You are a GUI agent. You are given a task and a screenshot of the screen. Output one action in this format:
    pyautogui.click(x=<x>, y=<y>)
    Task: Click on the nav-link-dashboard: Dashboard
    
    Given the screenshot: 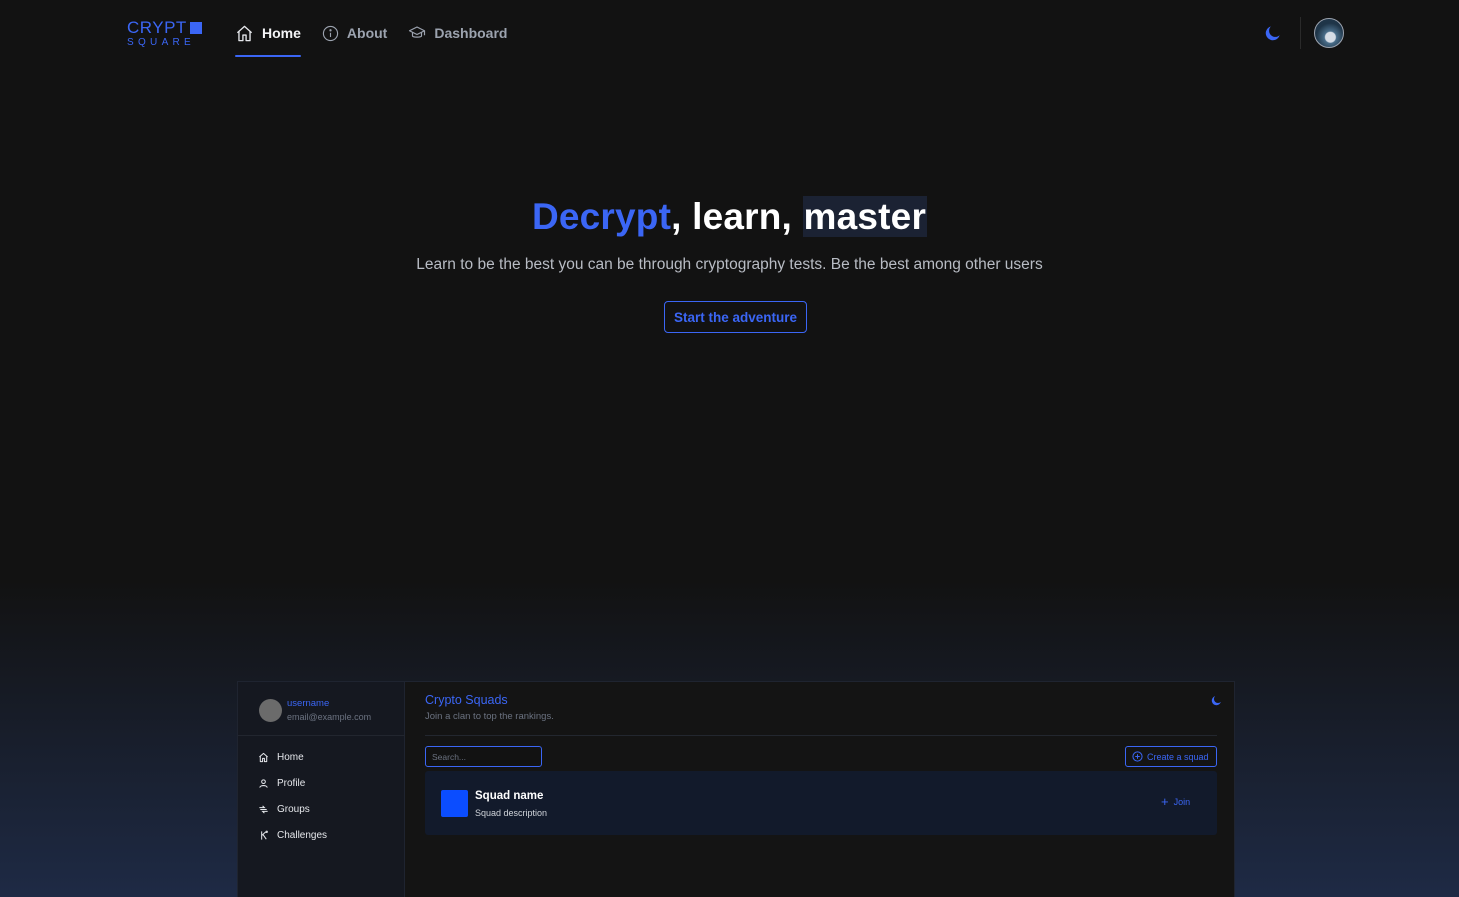 What is the action you would take?
    pyautogui.click(x=457, y=33)
    